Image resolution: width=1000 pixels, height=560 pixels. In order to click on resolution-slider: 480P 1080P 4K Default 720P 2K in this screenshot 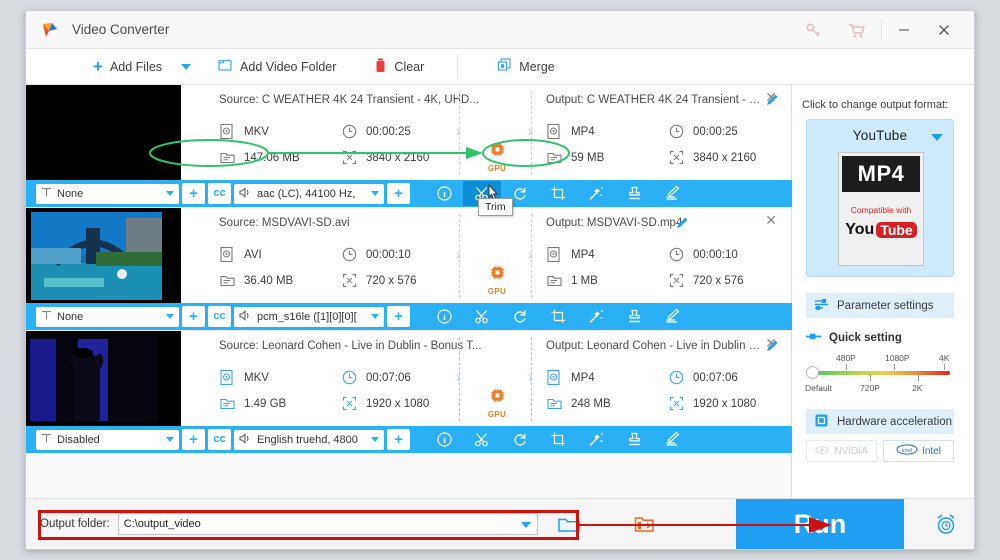, I will do `click(879, 376)`.